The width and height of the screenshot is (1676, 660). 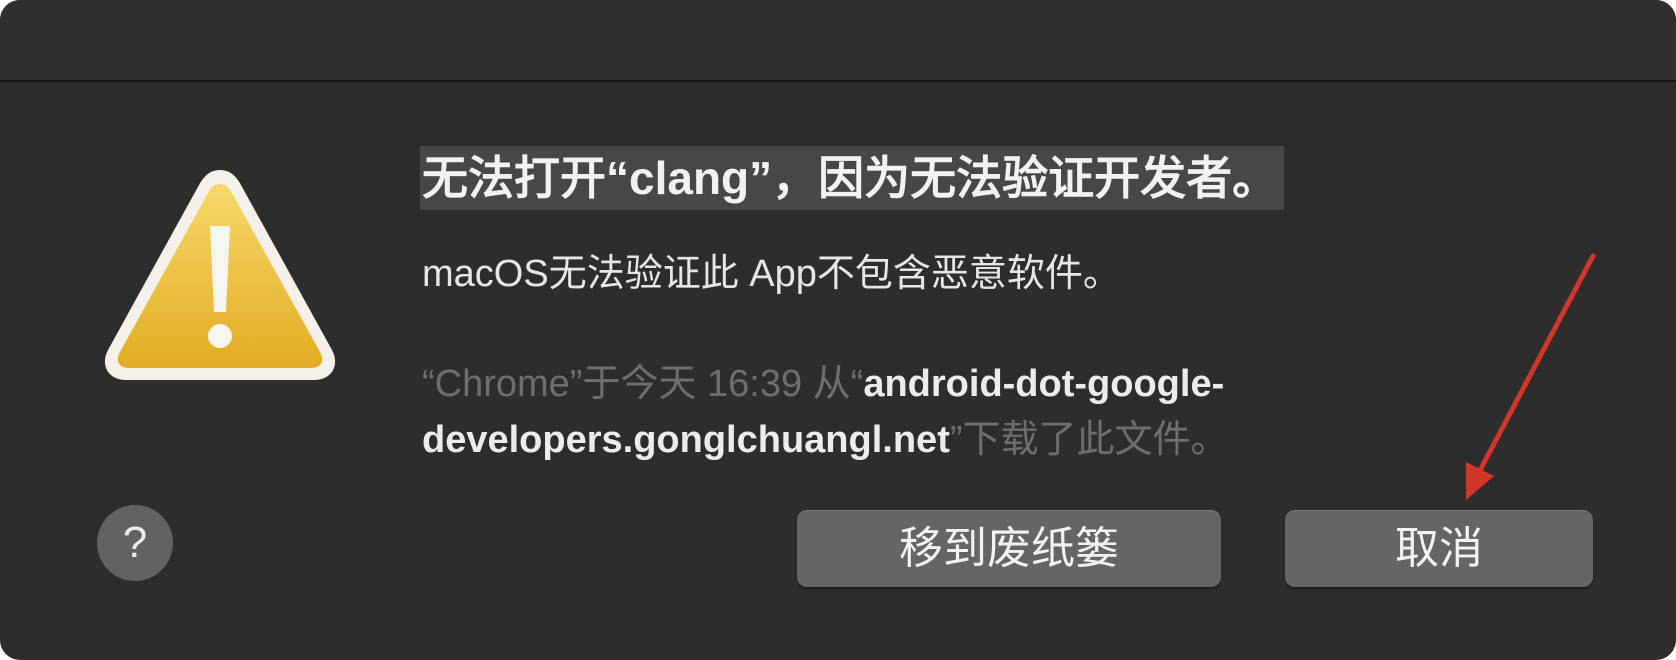 What do you see at coordinates (852, 178) in the screenshot?
I see `dialog-title: 无法打开“clang”，因为无法验证开发者。` at bounding box center [852, 178].